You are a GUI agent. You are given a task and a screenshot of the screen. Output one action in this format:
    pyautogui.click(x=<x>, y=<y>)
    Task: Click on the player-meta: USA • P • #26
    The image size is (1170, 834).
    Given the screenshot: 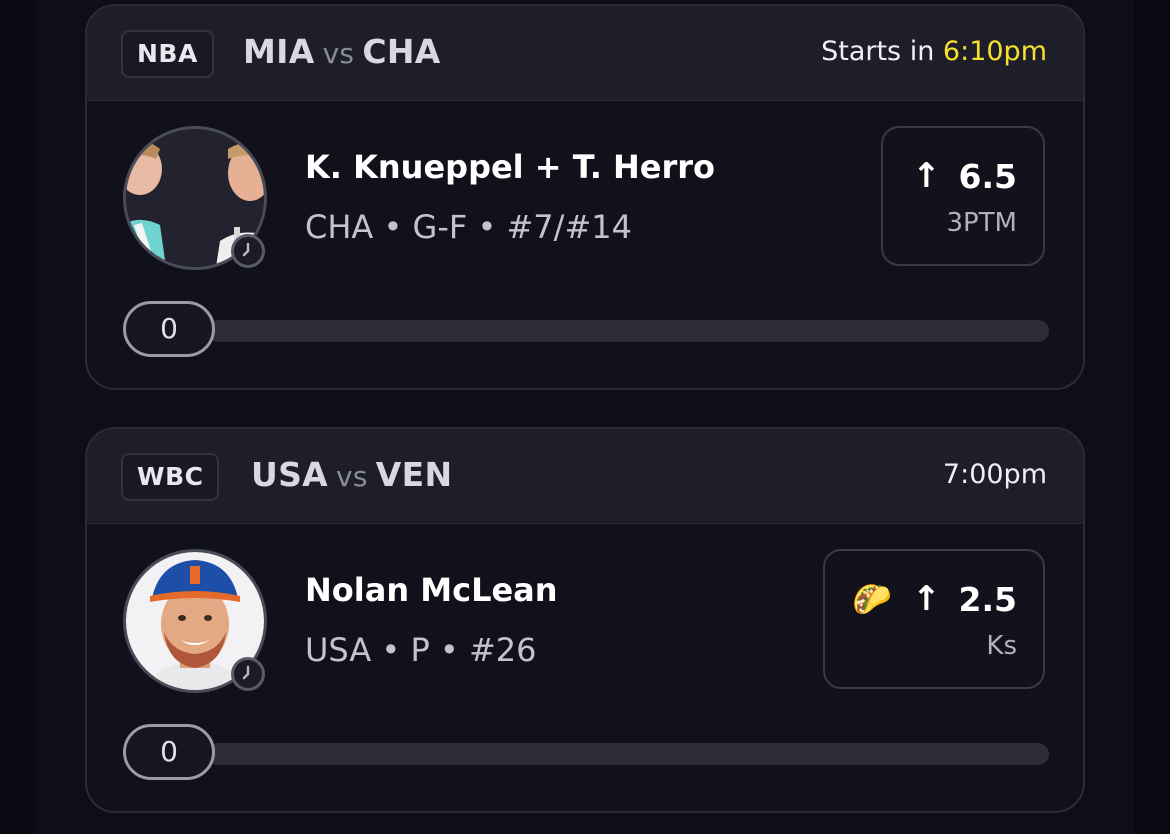 What is the action you would take?
    pyautogui.click(x=421, y=650)
    